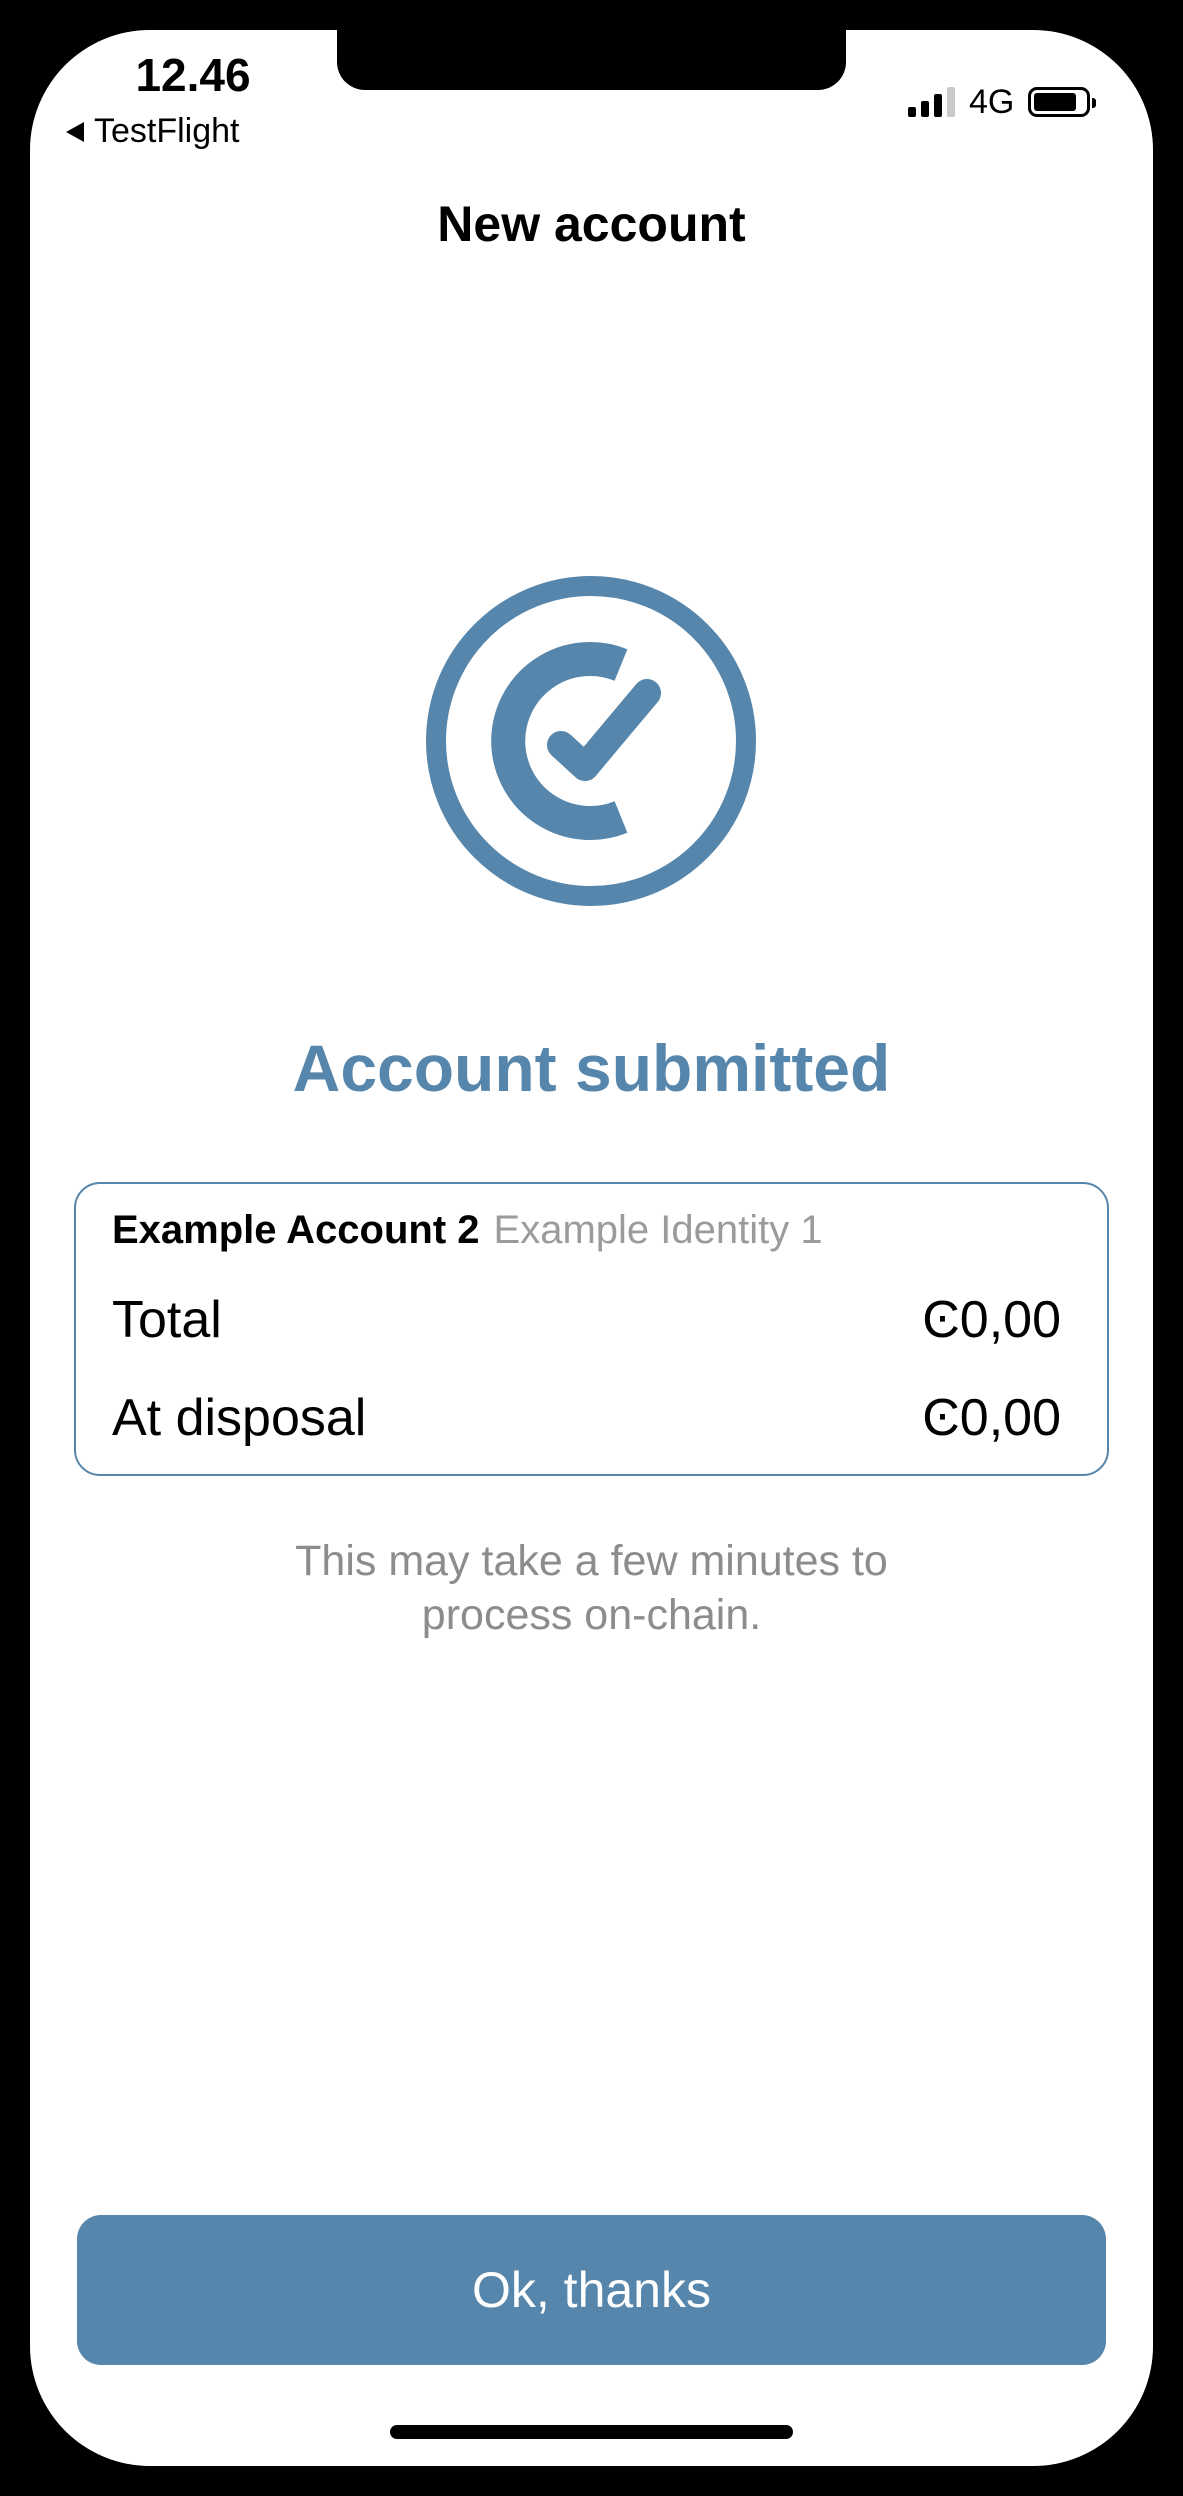  Describe the element at coordinates (591, 224) in the screenshot. I see `page-title: New account` at that location.